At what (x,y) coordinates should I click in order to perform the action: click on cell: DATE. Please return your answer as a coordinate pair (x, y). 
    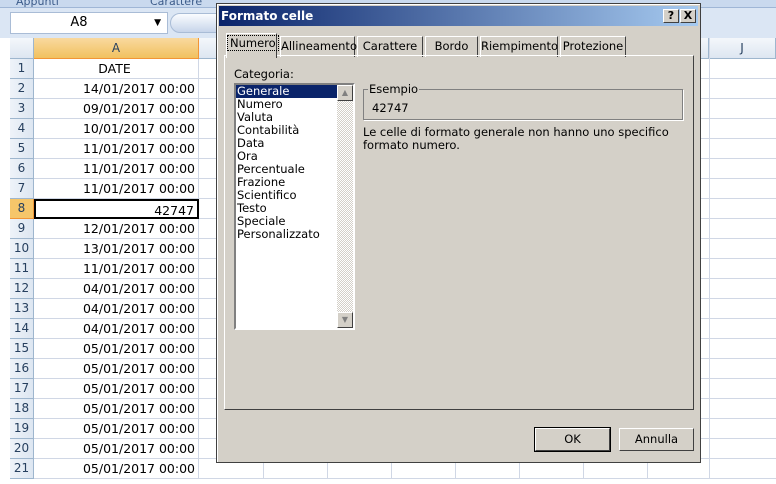
    Looking at the image, I should click on (116, 69).